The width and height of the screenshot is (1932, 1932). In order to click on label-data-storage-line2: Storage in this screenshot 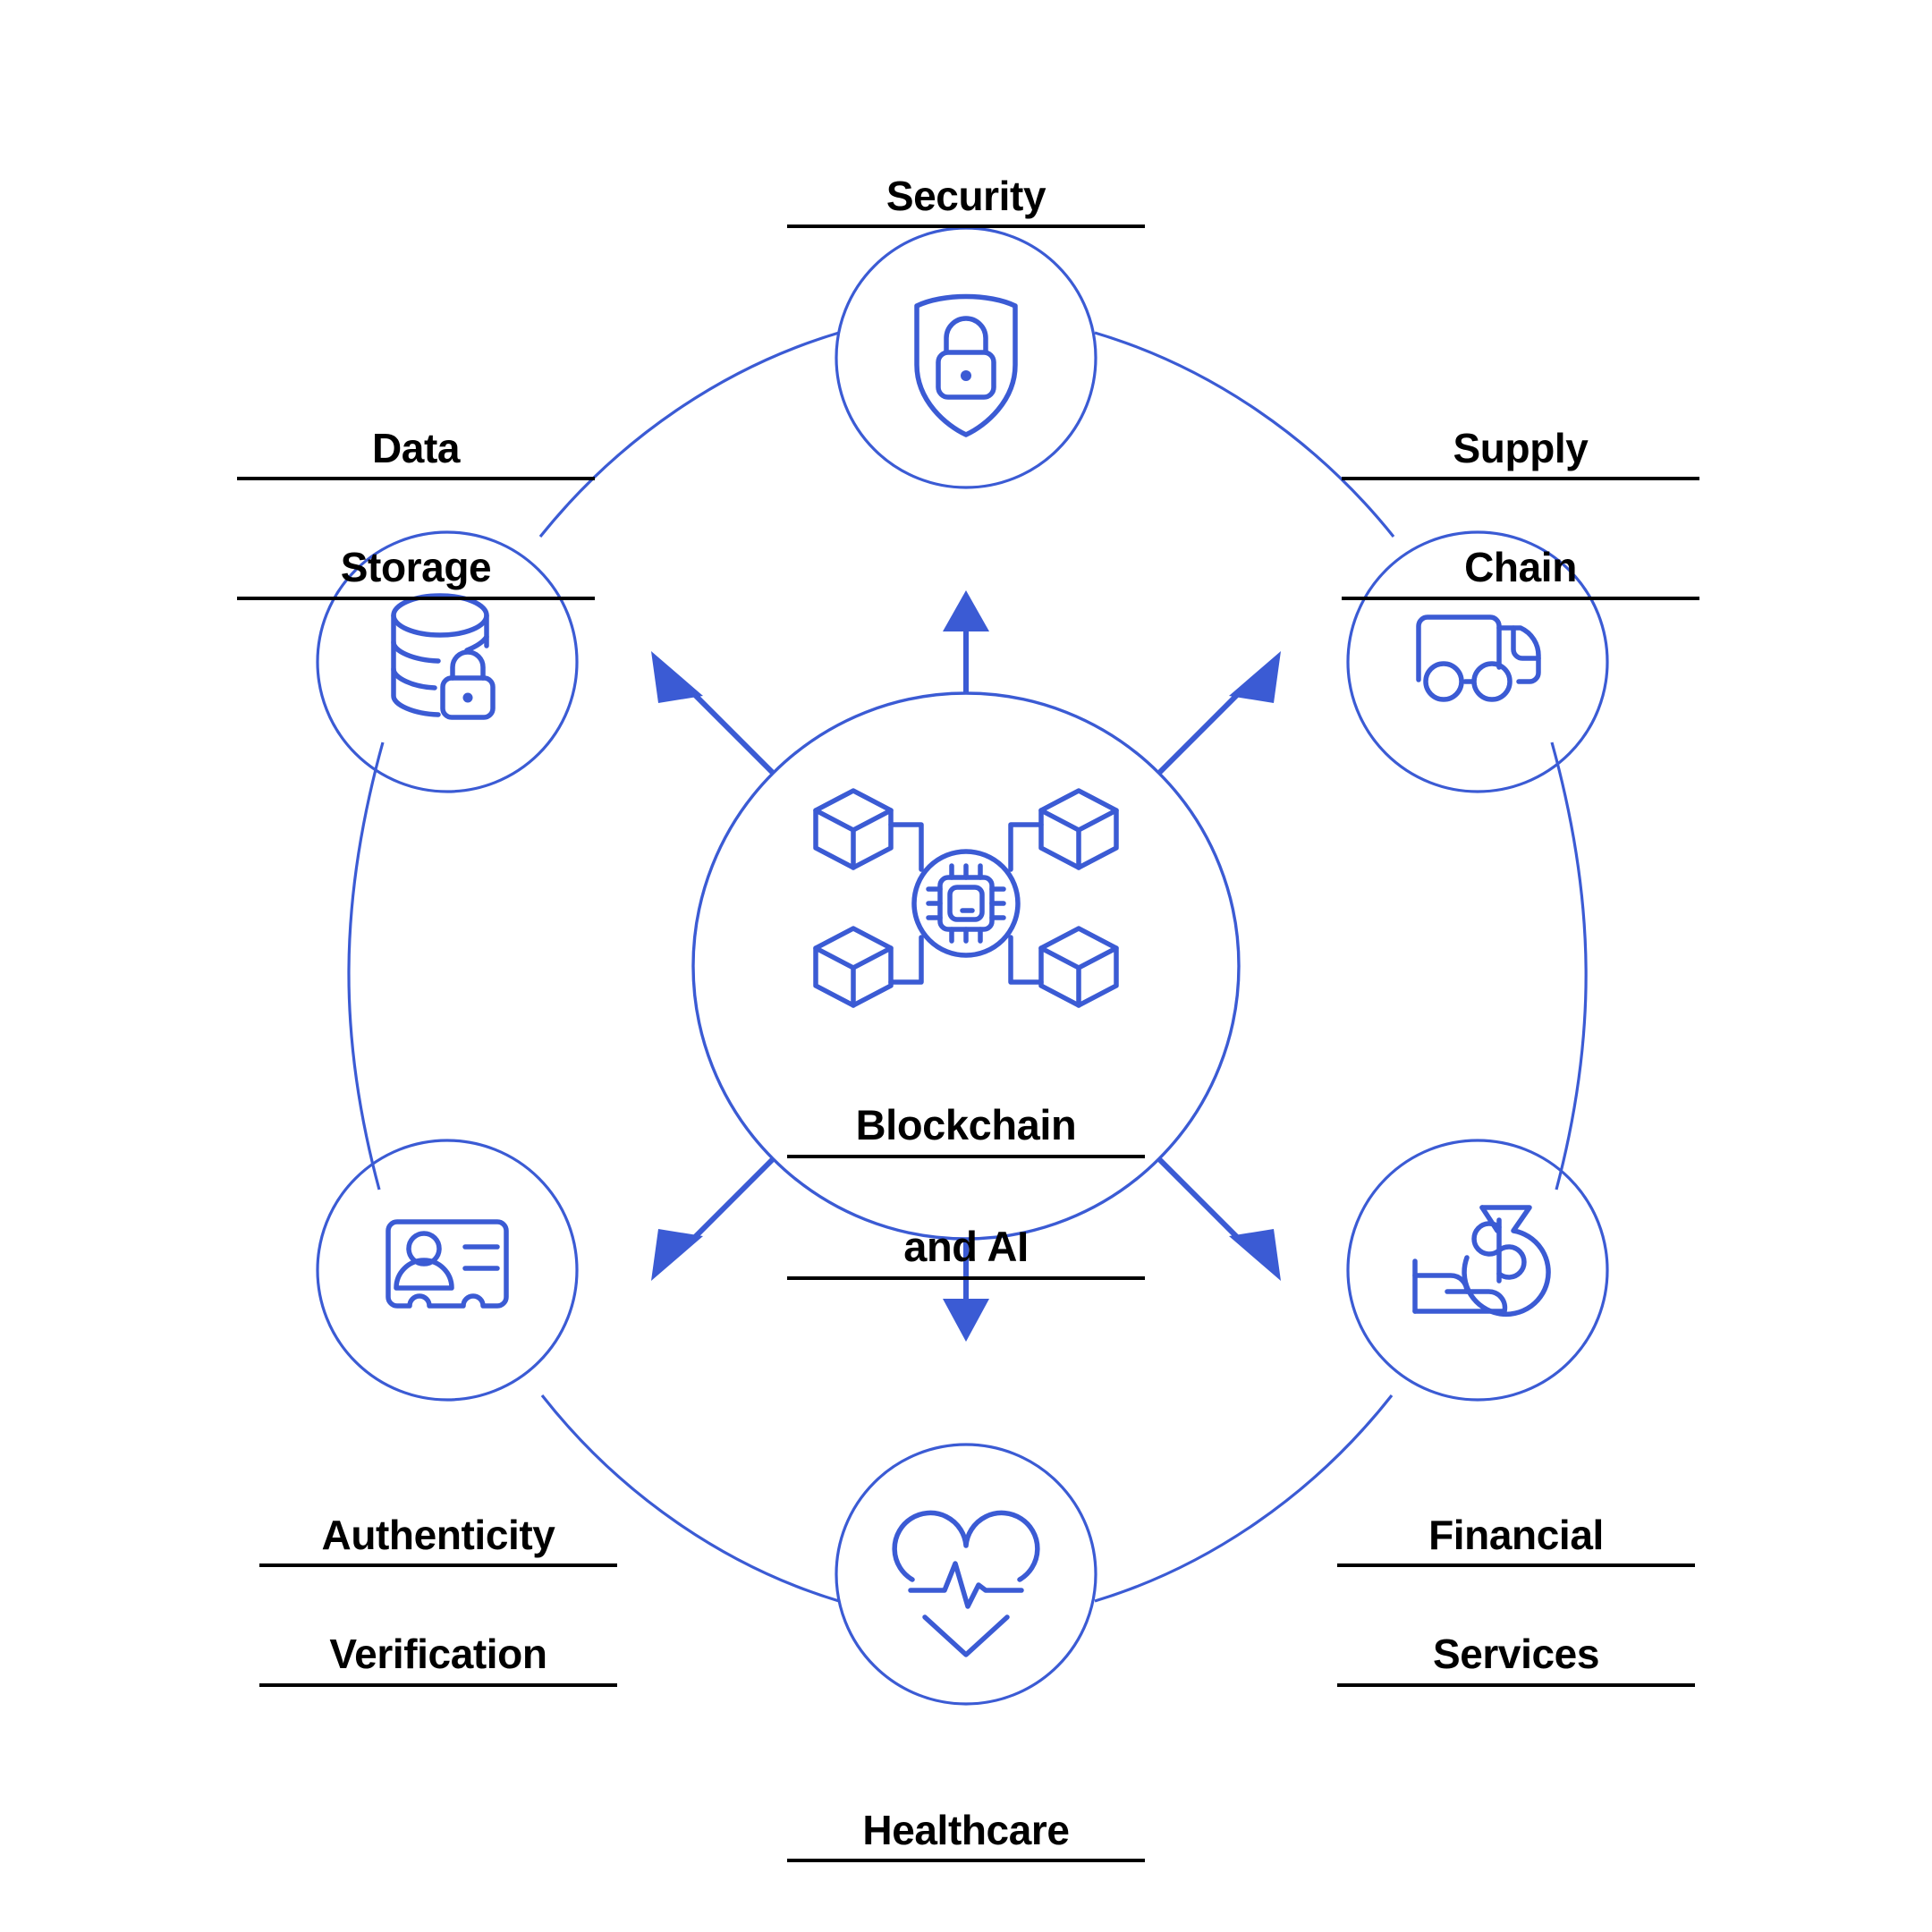, I will do `click(416, 570)`.